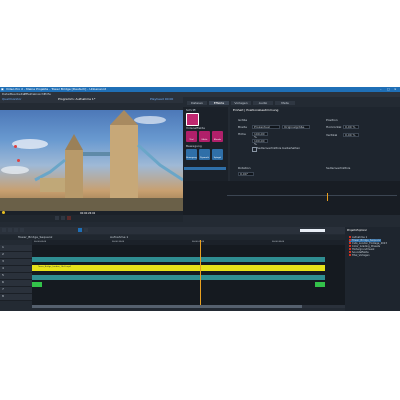 This screenshot has height=400, width=400. I want to click on close-button: ×, so click(395, 89).